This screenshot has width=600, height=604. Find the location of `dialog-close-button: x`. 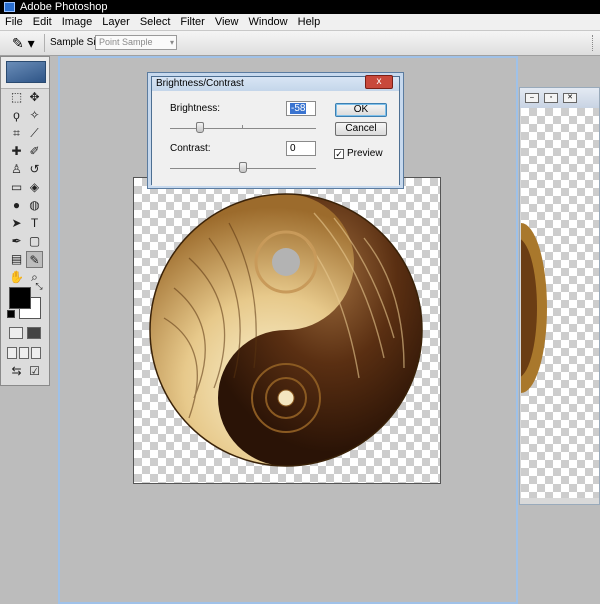

dialog-close-button: x is located at coordinates (379, 82).